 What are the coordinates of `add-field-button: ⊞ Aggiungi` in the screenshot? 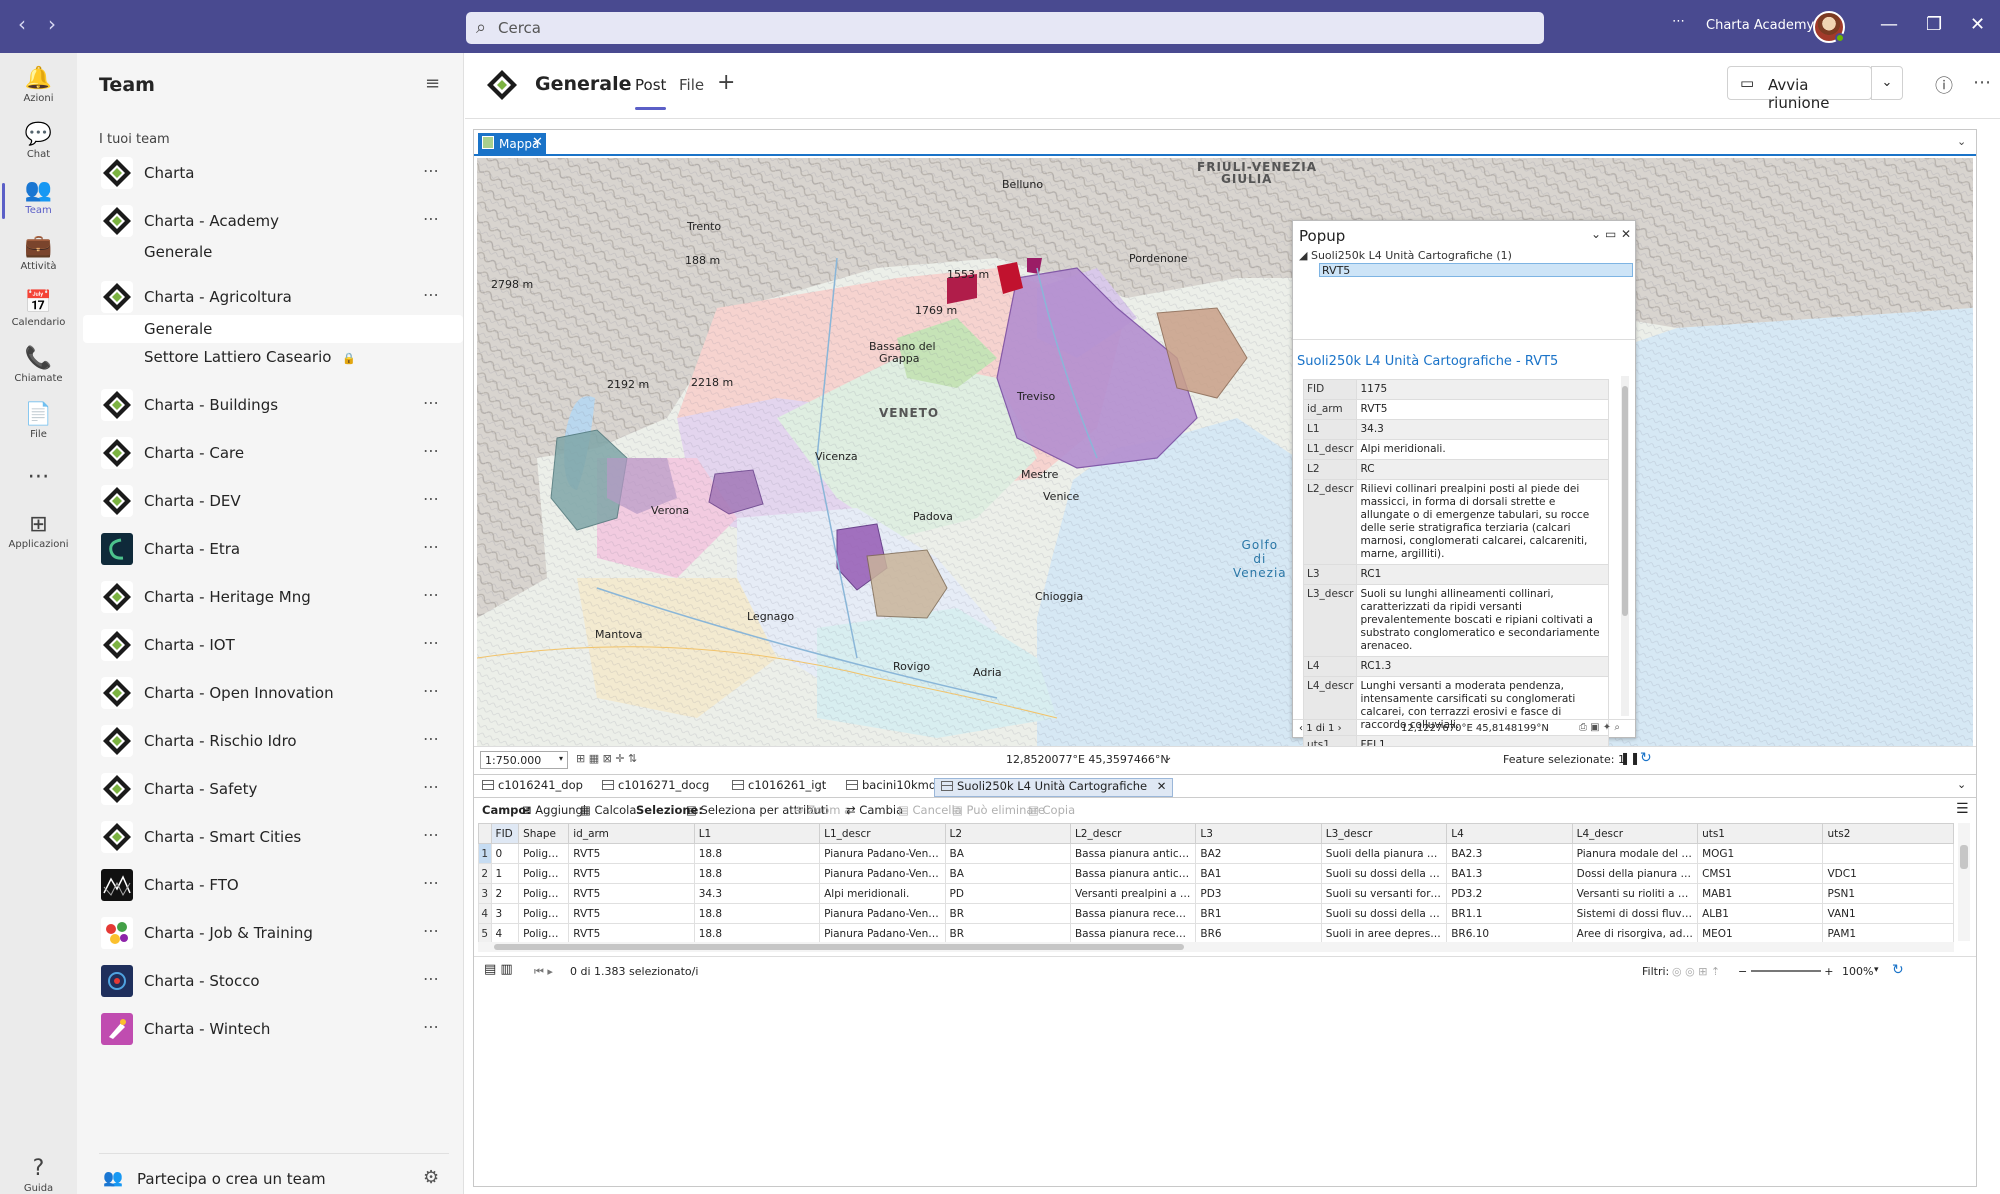 It's located at (554, 810).